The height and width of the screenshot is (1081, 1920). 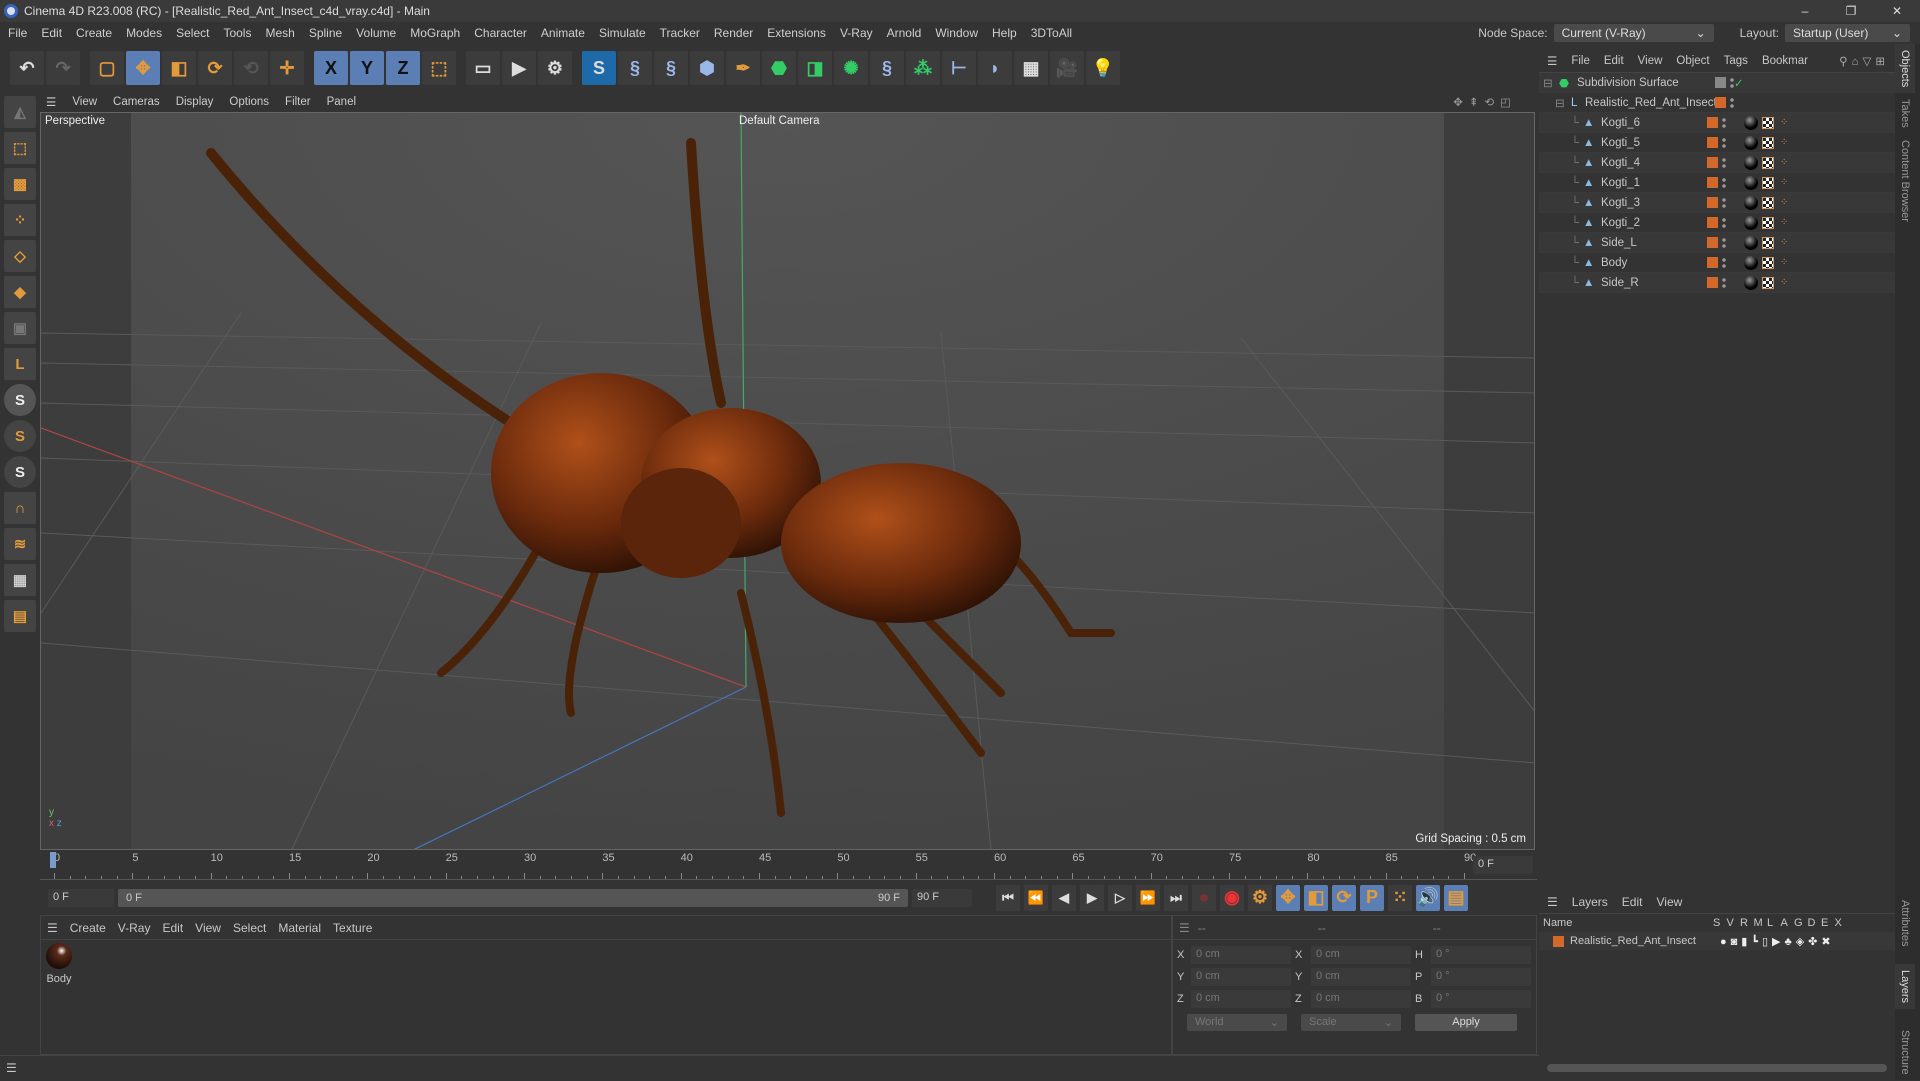 What do you see at coordinates (1717, 1068) in the screenshot?
I see `horizontal-scrollbar` at bounding box center [1717, 1068].